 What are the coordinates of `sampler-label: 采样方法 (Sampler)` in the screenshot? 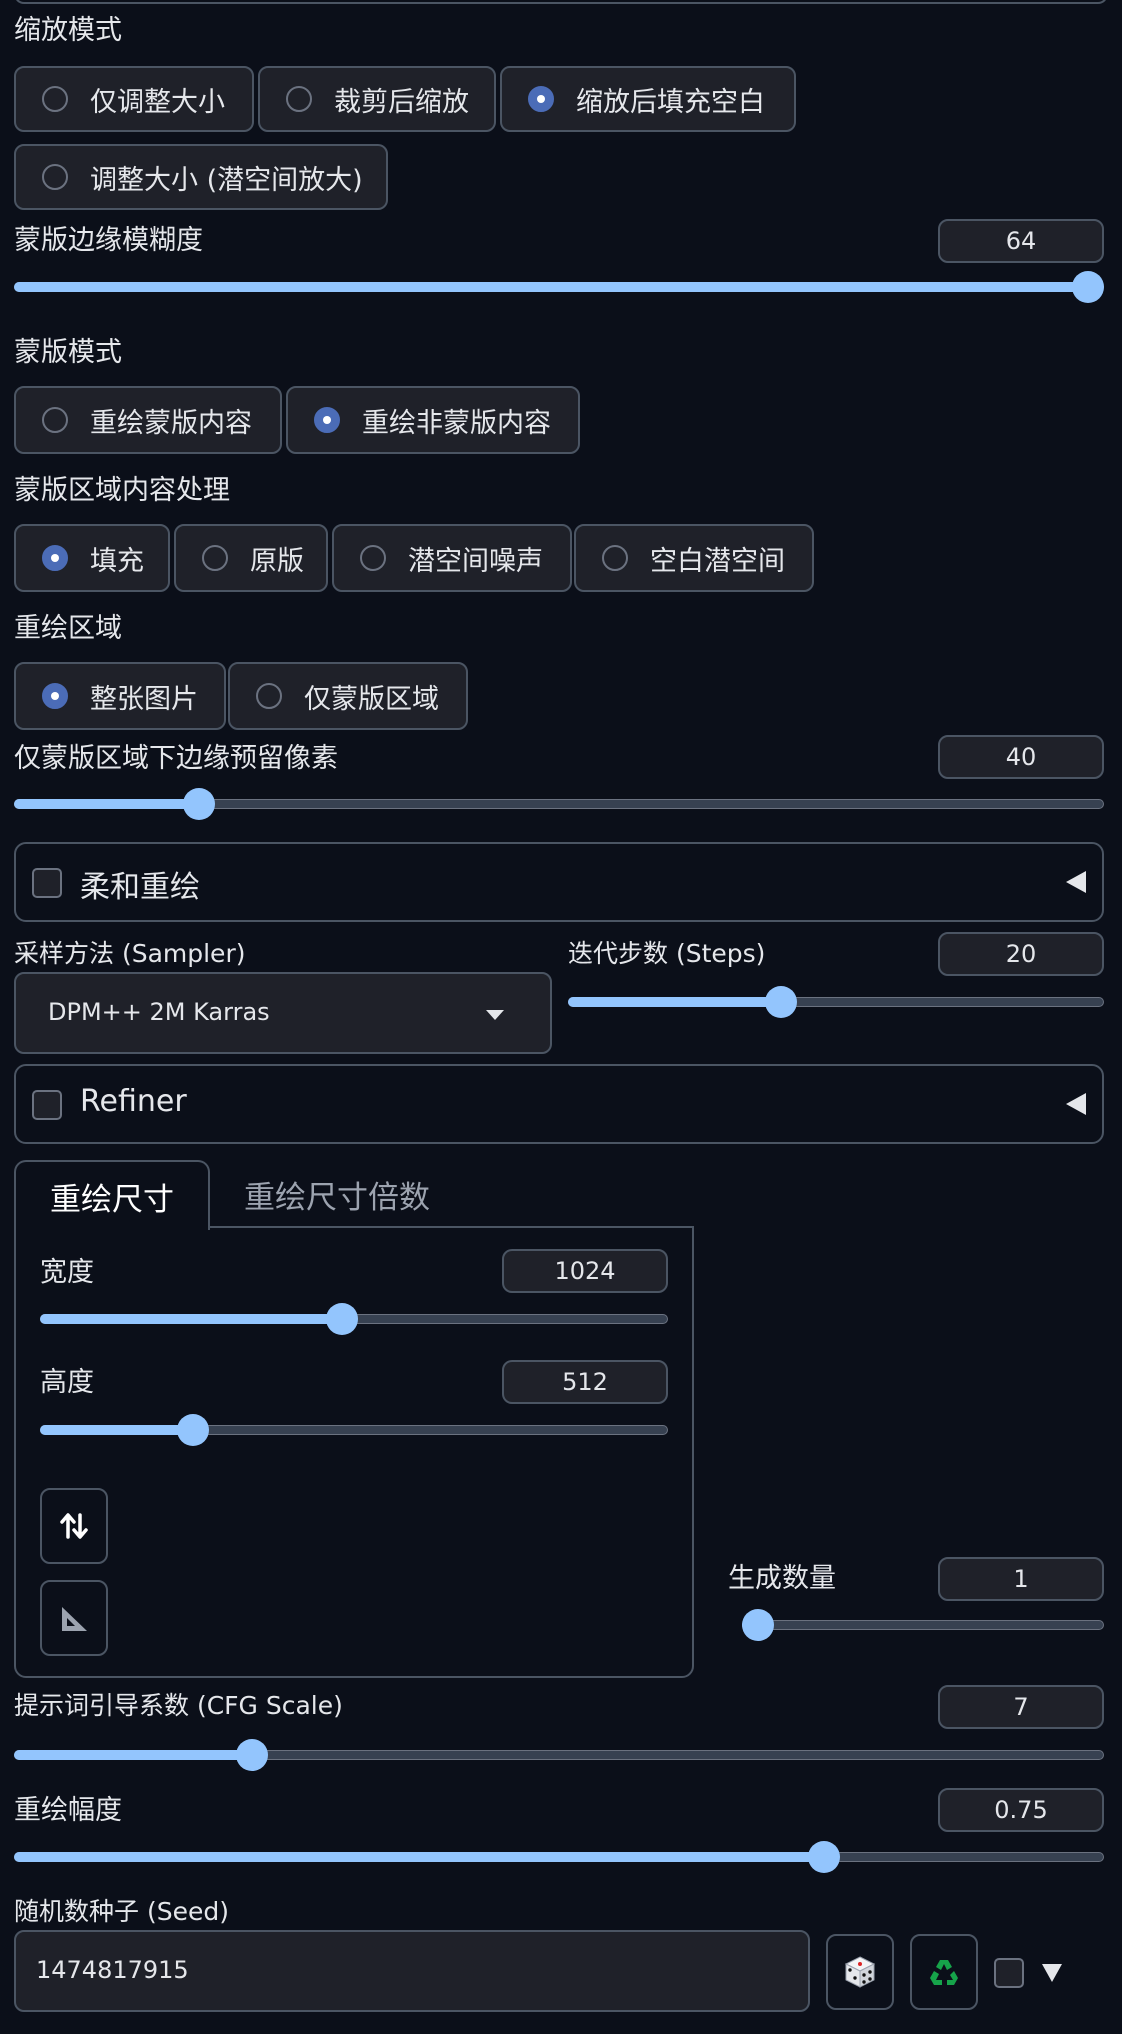 It's located at (130, 953).